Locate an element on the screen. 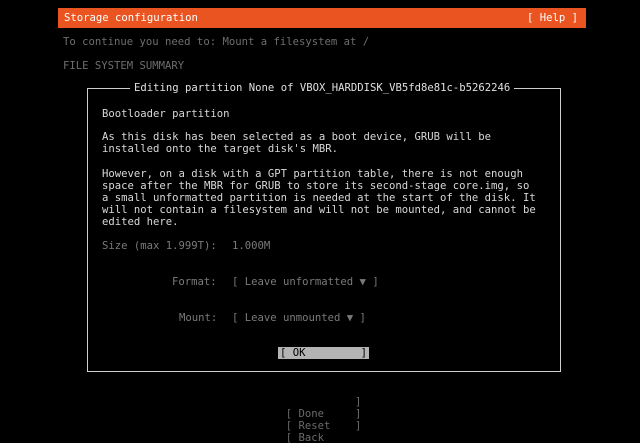 The width and height of the screenshot is (640, 443). done-button-bracket: ] is located at coordinates (358, 402).